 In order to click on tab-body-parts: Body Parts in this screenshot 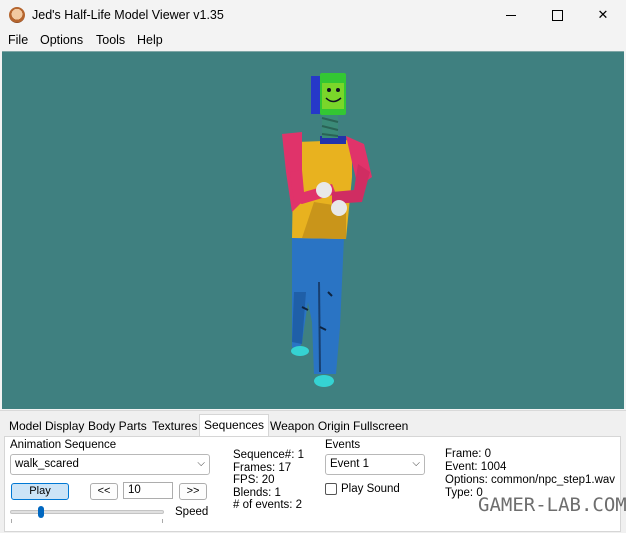, I will do `click(117, 426)`.